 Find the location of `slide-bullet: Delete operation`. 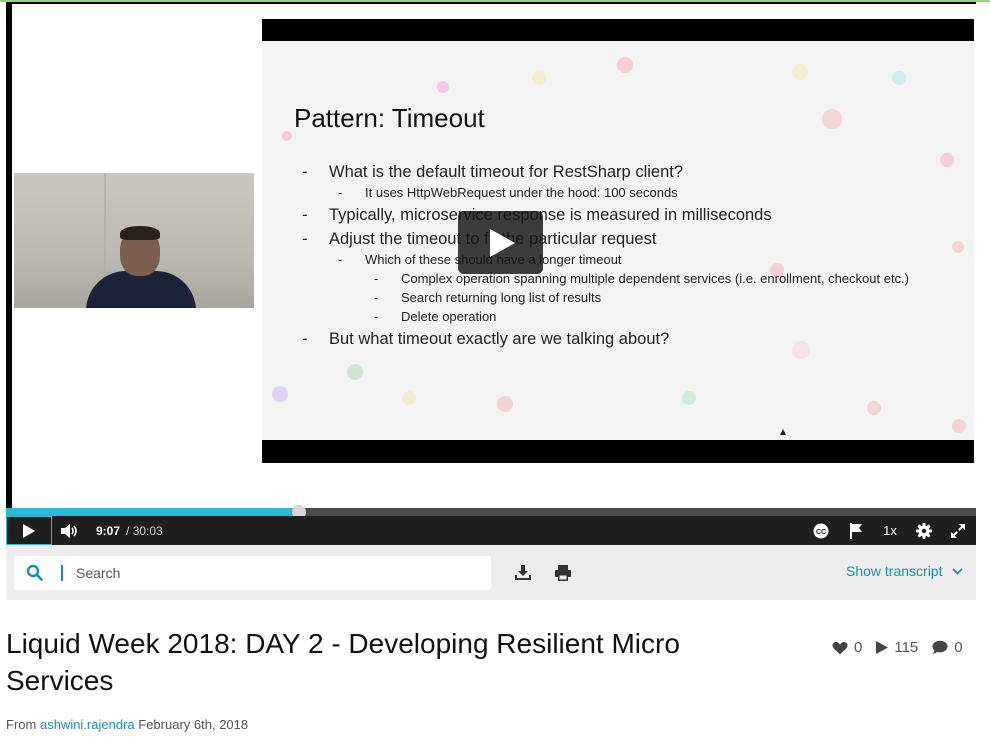

slide-bullet: Delete operation is located at coordinates (668, 316).